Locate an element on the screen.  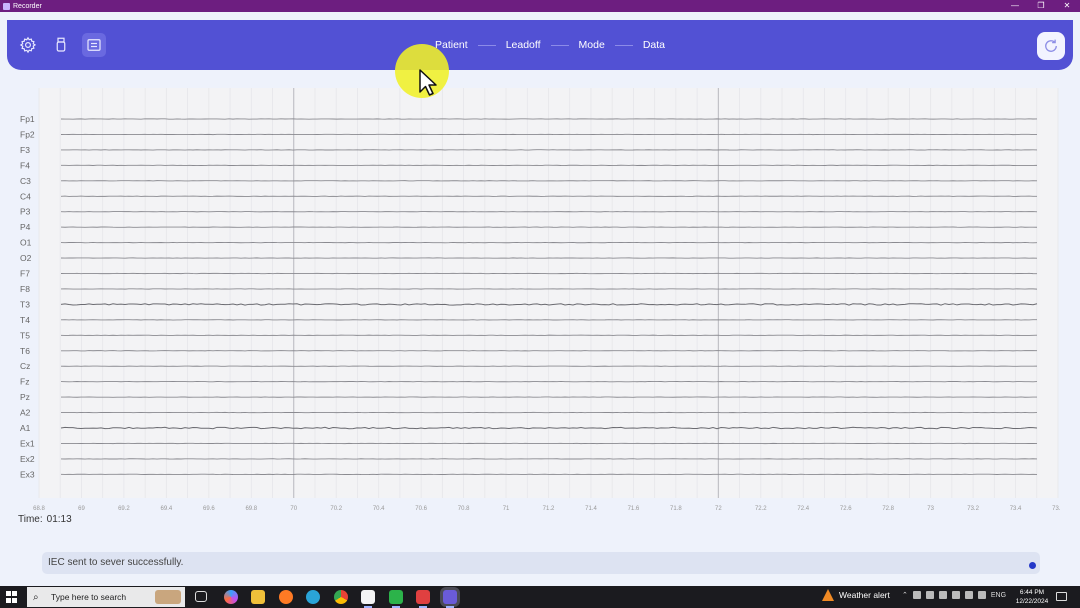
usb-button is located at coordinates (61, 45).